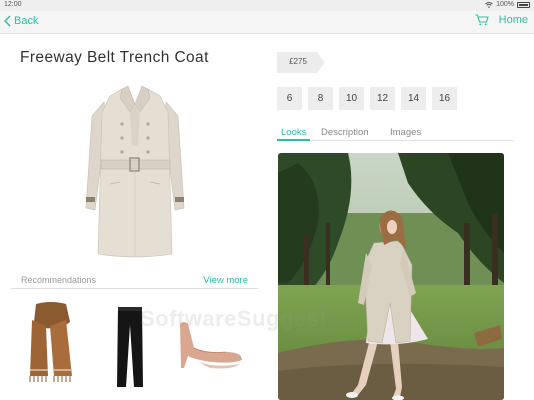  What do you see at coordinates (289, 98) in the screenshot?
I see `size-option: 6` at bounding box center [289, 98].